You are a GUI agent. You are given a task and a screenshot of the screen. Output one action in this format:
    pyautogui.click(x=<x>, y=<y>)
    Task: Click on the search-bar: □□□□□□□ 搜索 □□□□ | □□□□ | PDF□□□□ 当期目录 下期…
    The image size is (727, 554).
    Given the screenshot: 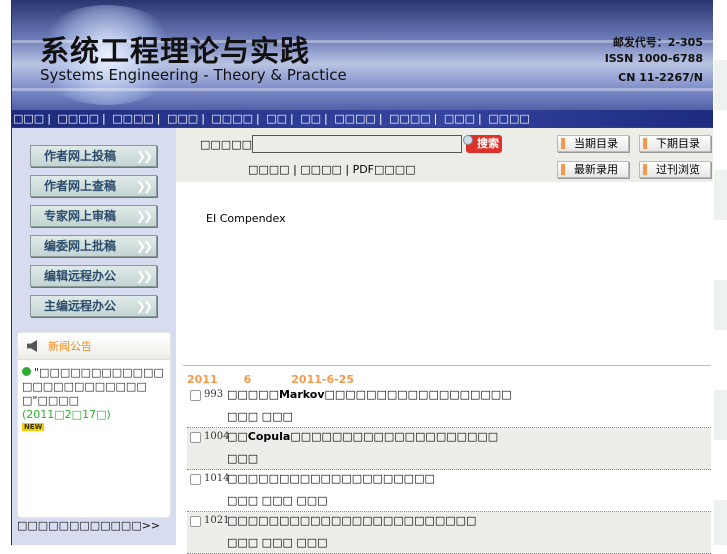 What is the action you would take?
    pyautogui.click(x=444, y=155)
    